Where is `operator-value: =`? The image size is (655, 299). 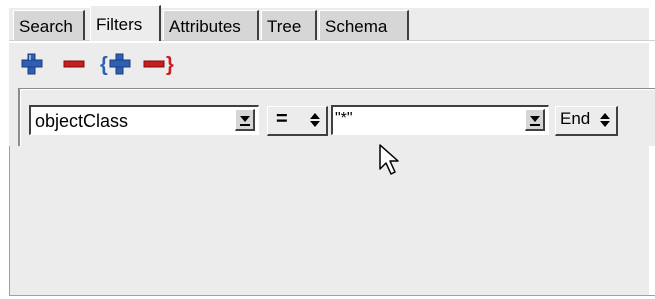
operator-value: = is located at coordinates (282, 119).